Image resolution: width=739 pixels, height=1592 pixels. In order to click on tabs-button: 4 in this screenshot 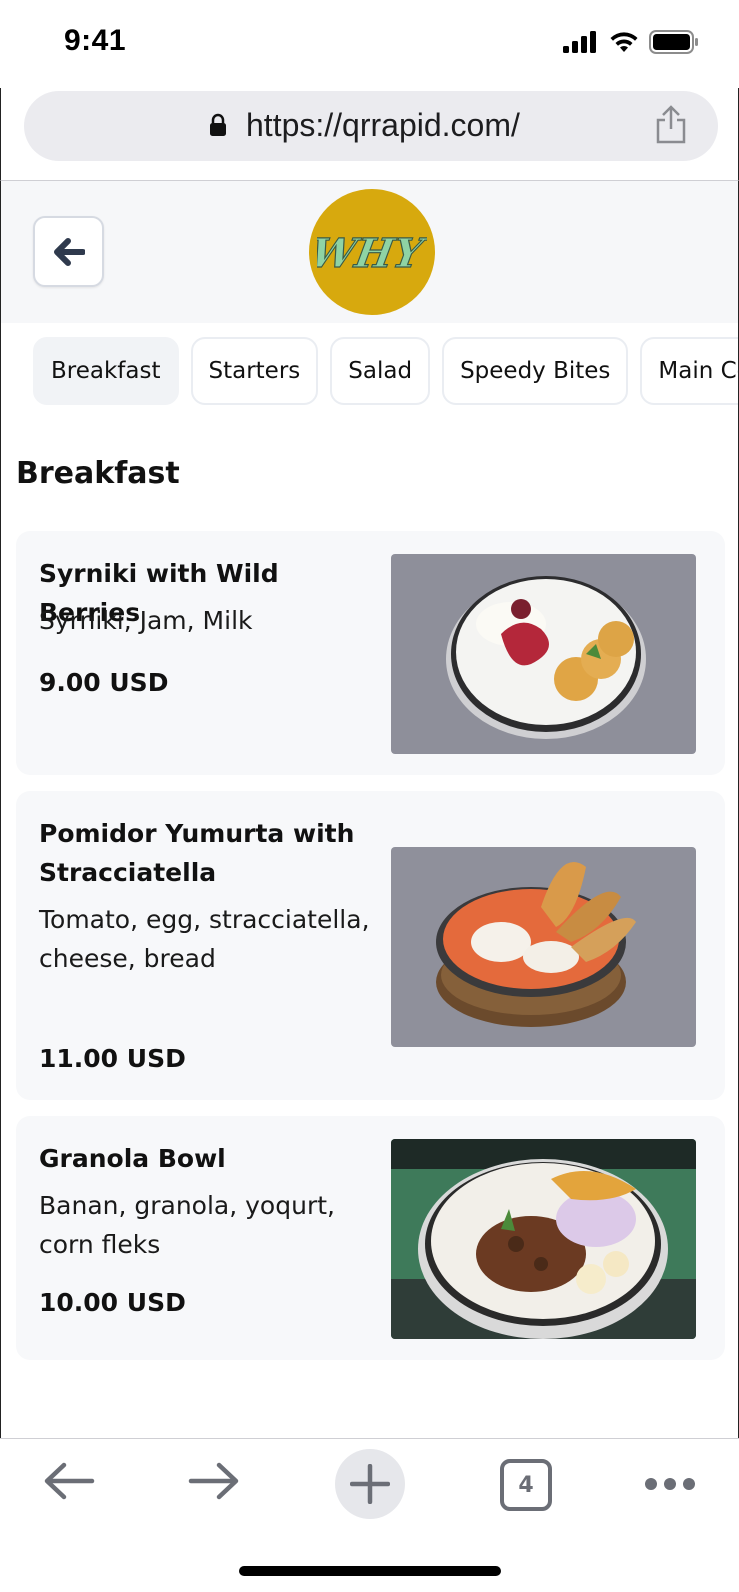, I will do `click(526, 1485)`.